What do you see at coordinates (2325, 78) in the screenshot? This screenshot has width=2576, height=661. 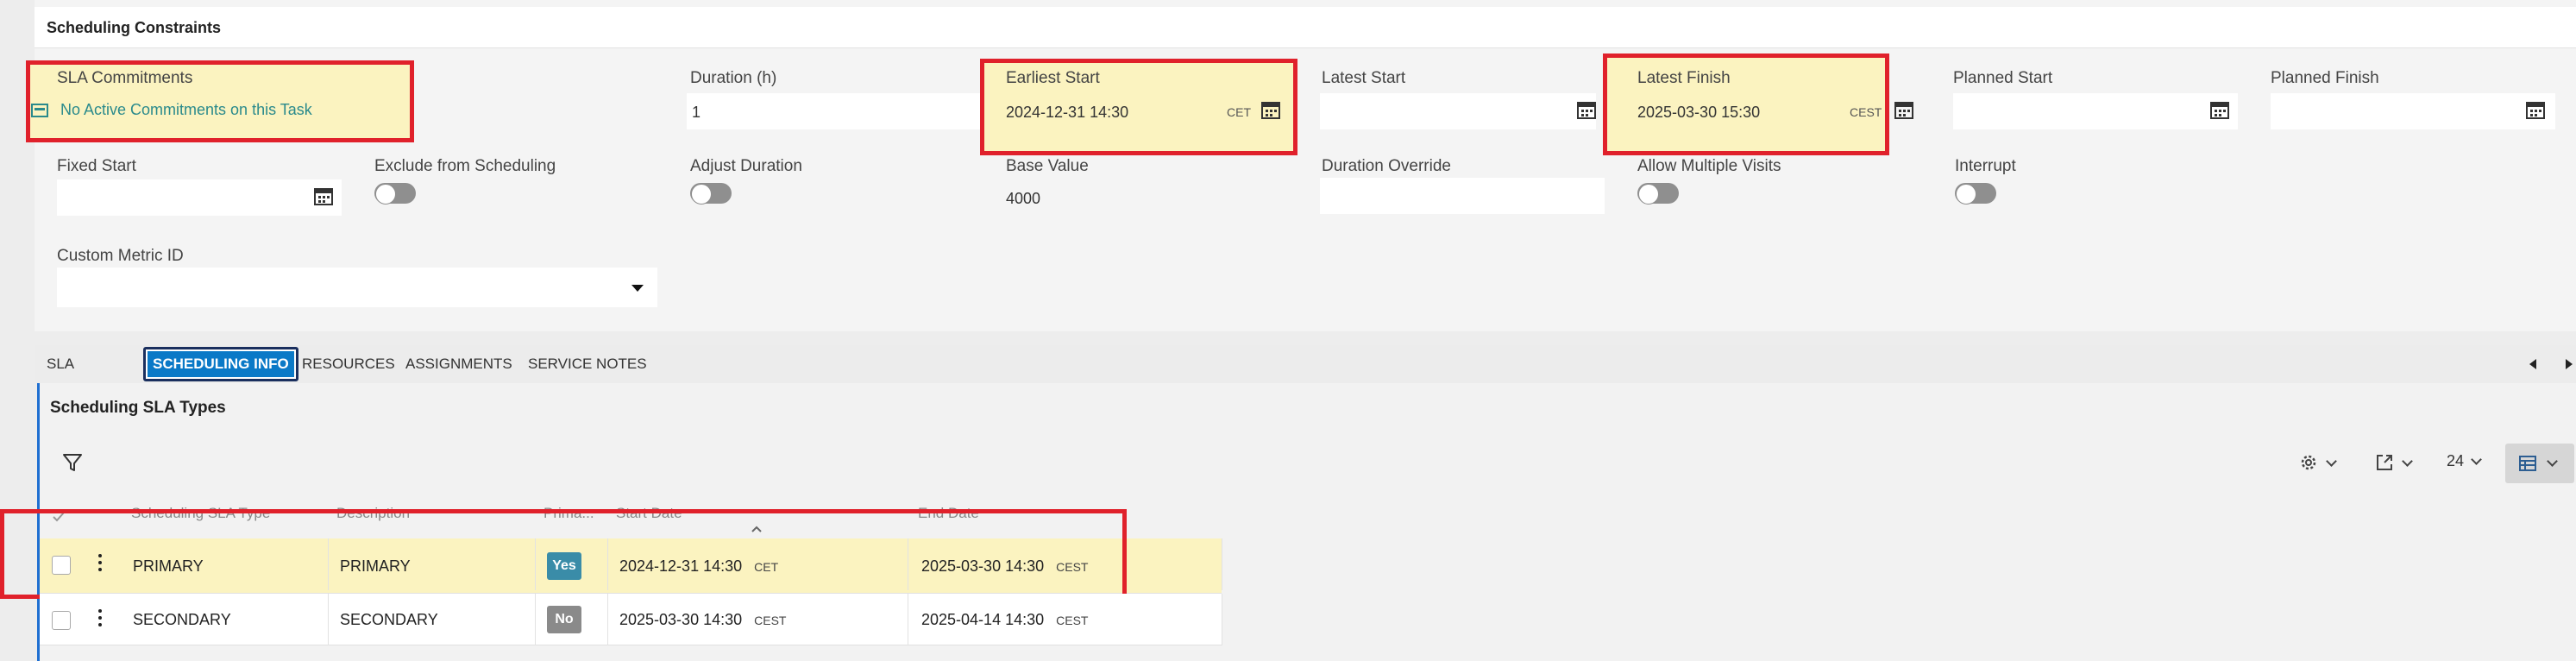 I see `planned-finish-label: Planned Finish` at bounding box center [2325, 78].